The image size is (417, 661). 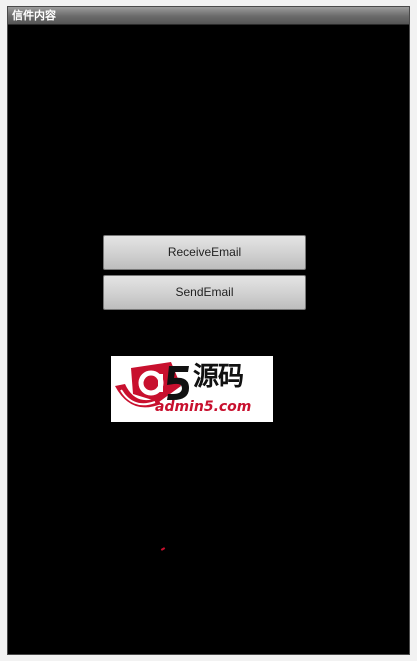 What do you see at coordinates (208, 16) in the screenshot?
I see `title-bar: 信件内容` at bounding box center [208, 16].